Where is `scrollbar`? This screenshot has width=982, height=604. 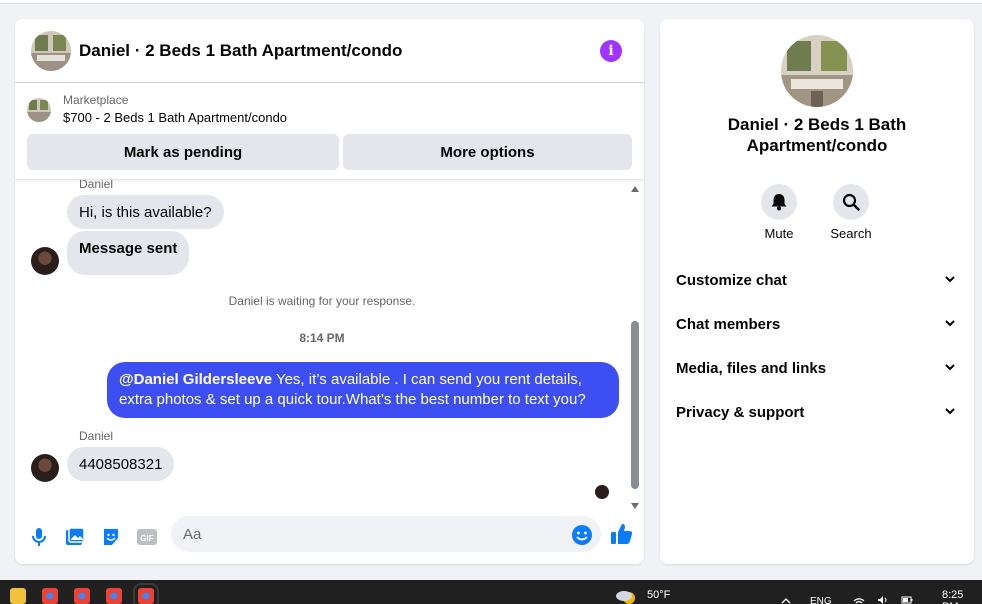
scrollbar is located at coordinates (635, 346).